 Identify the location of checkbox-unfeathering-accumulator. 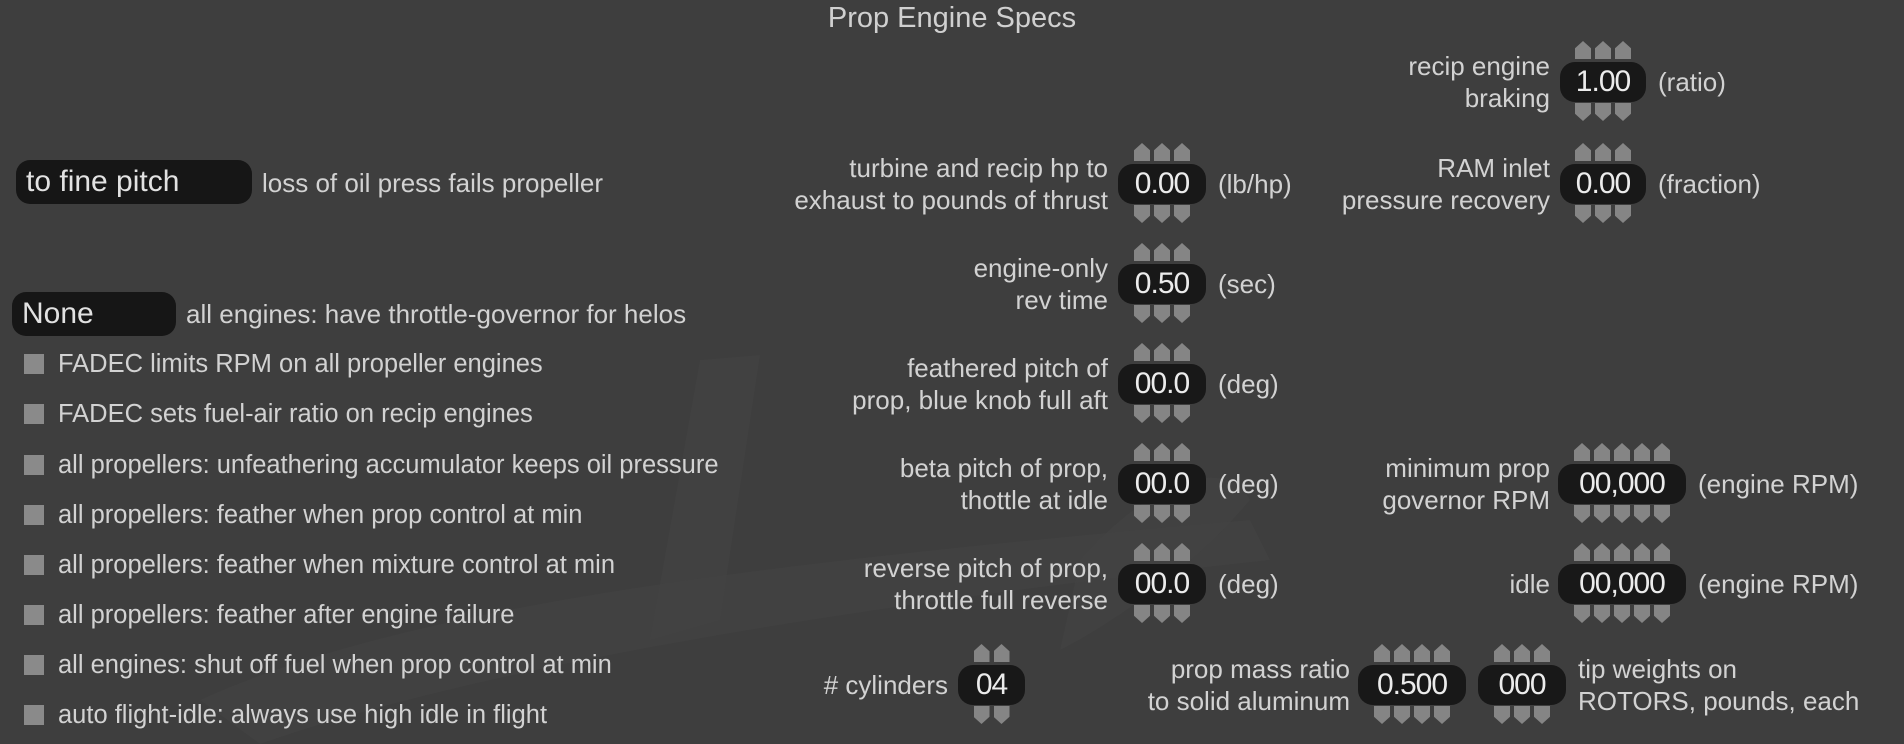
(34, 465).